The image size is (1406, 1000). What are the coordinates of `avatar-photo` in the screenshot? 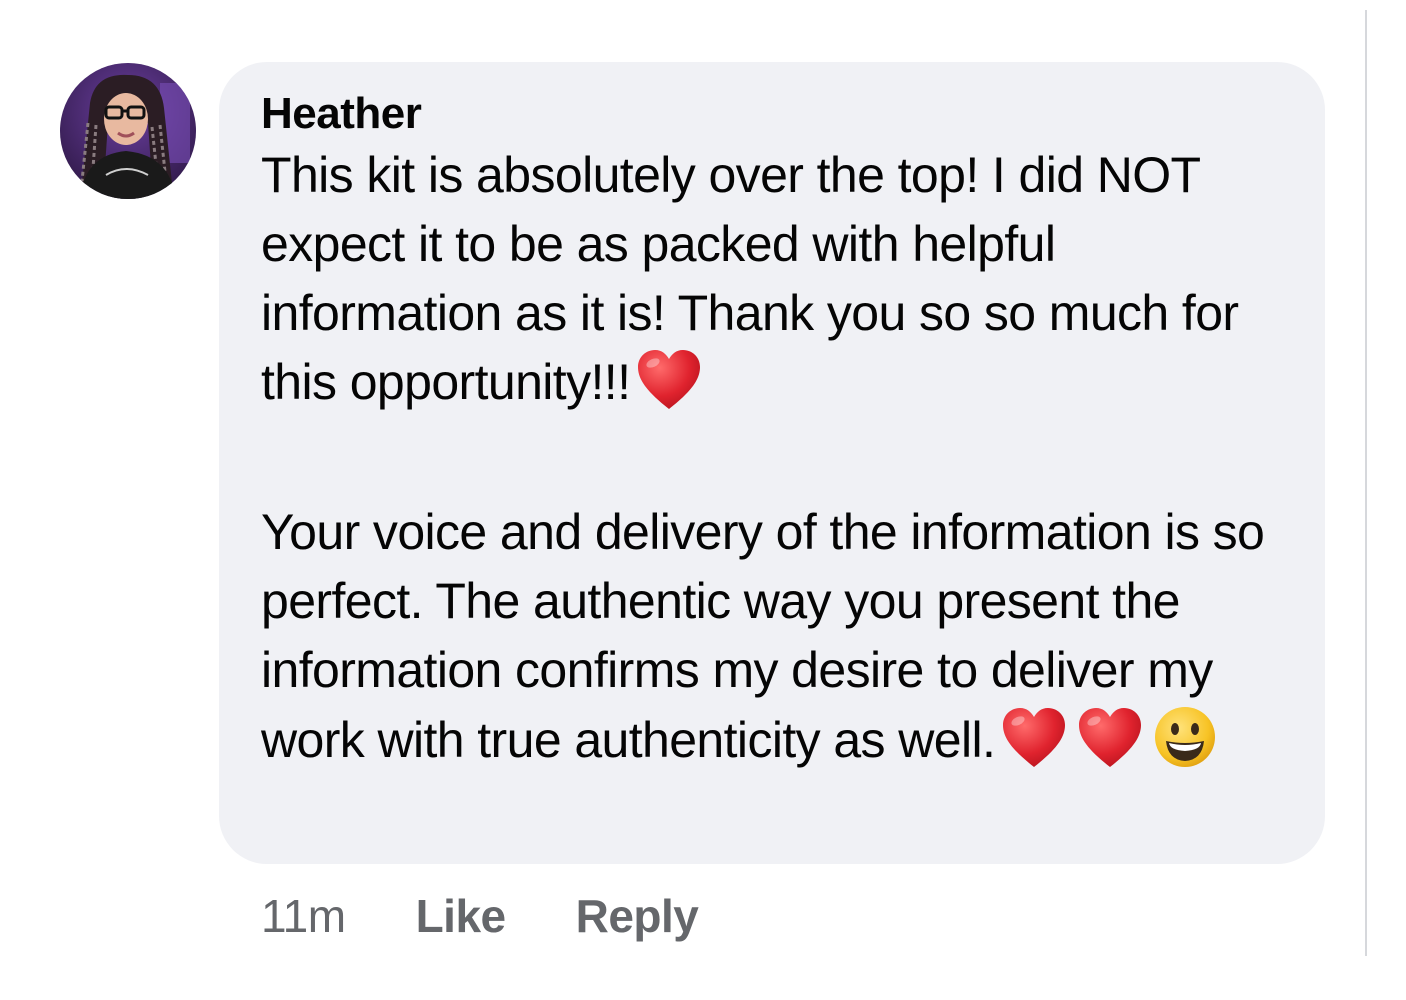 It's located at (128, 131).